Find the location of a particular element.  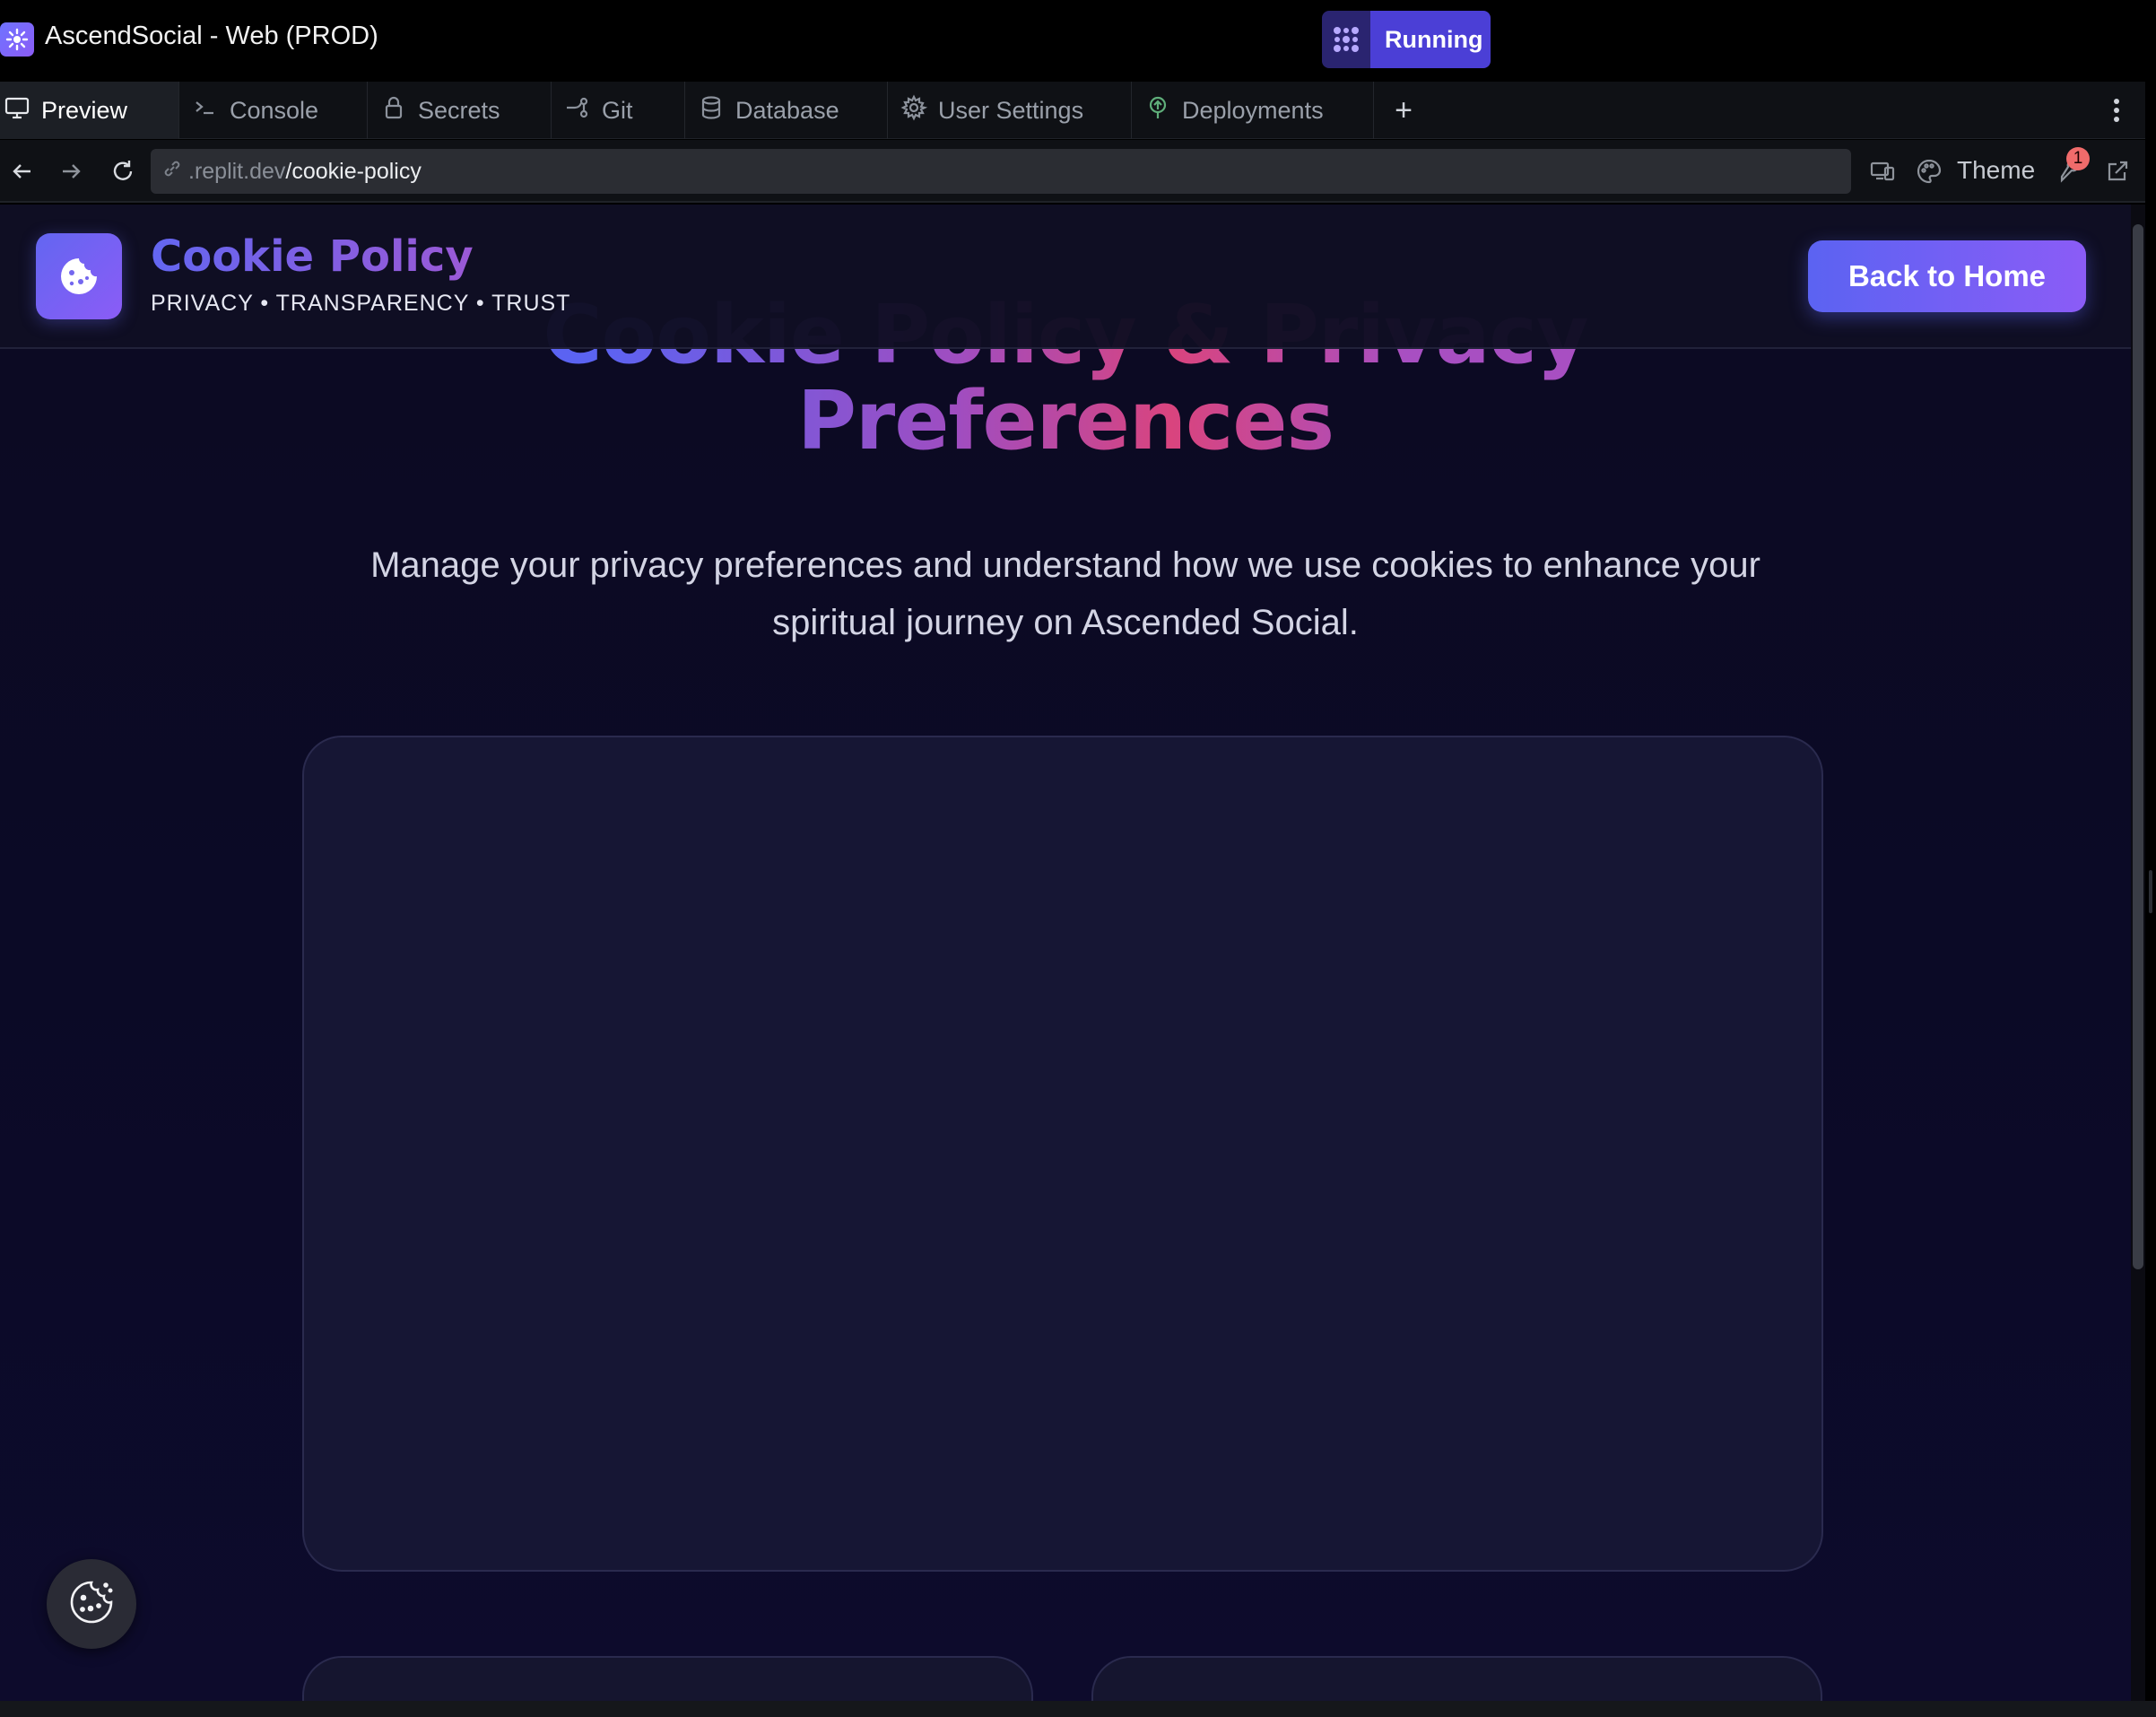

tab-console: Console is located at coordinates (273, 110).